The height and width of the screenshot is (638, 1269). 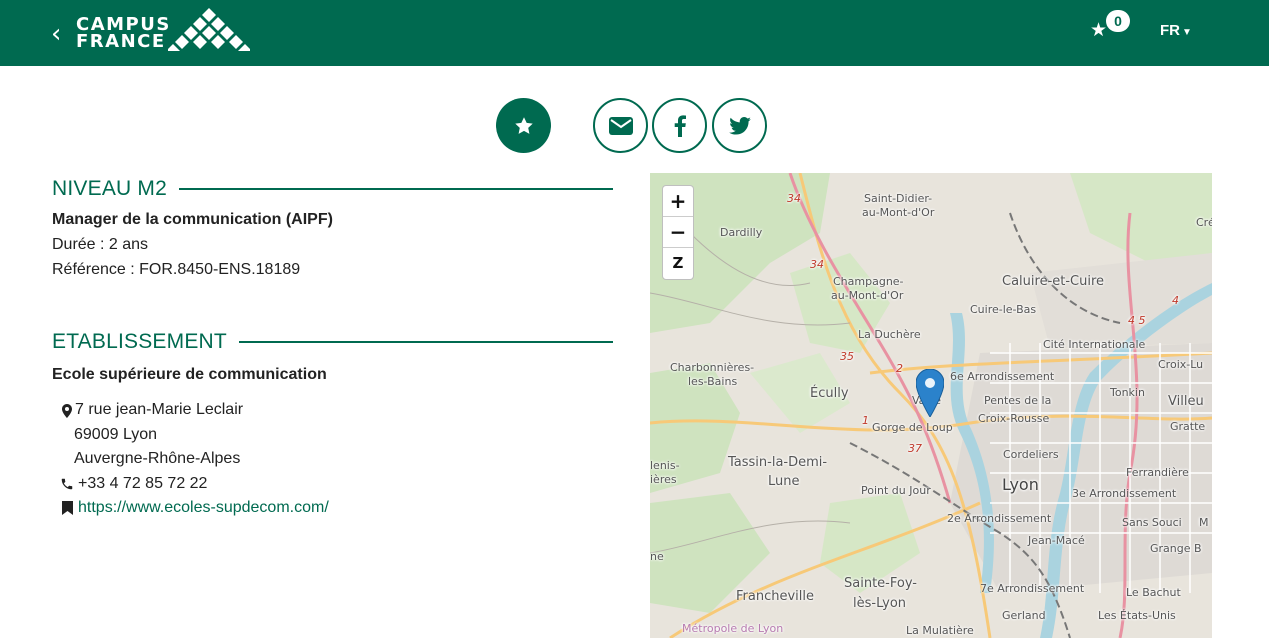 I want to click on favorites-counter: ★ 0, so click(x=1115, y=30).